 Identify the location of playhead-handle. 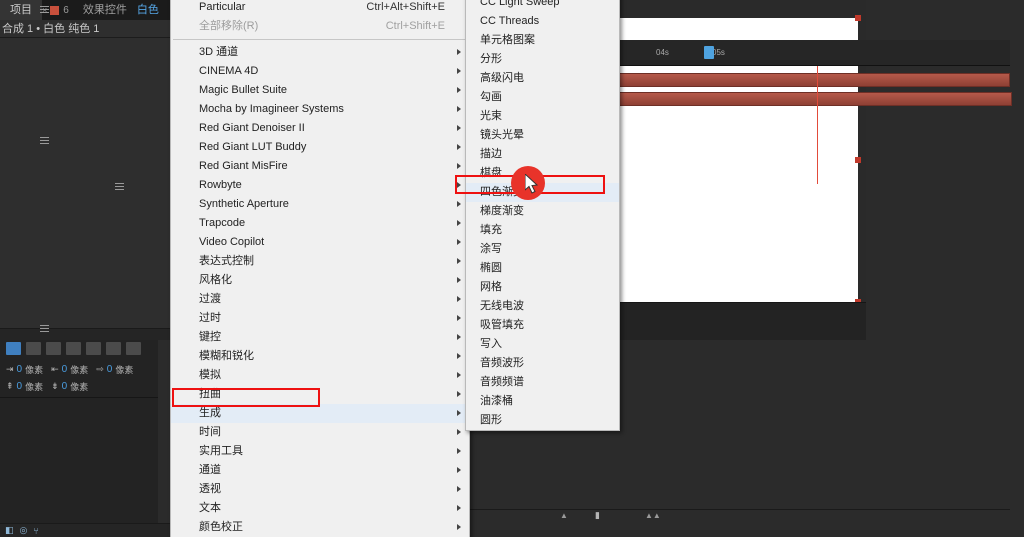
(709, 52).